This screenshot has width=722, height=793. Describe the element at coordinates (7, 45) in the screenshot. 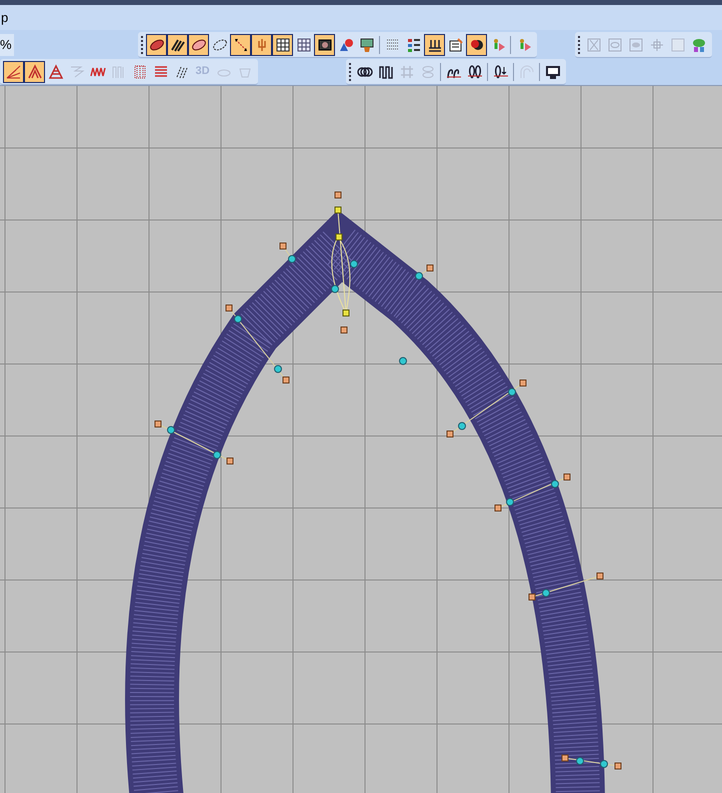

I see `zoom-field: %` at that location.